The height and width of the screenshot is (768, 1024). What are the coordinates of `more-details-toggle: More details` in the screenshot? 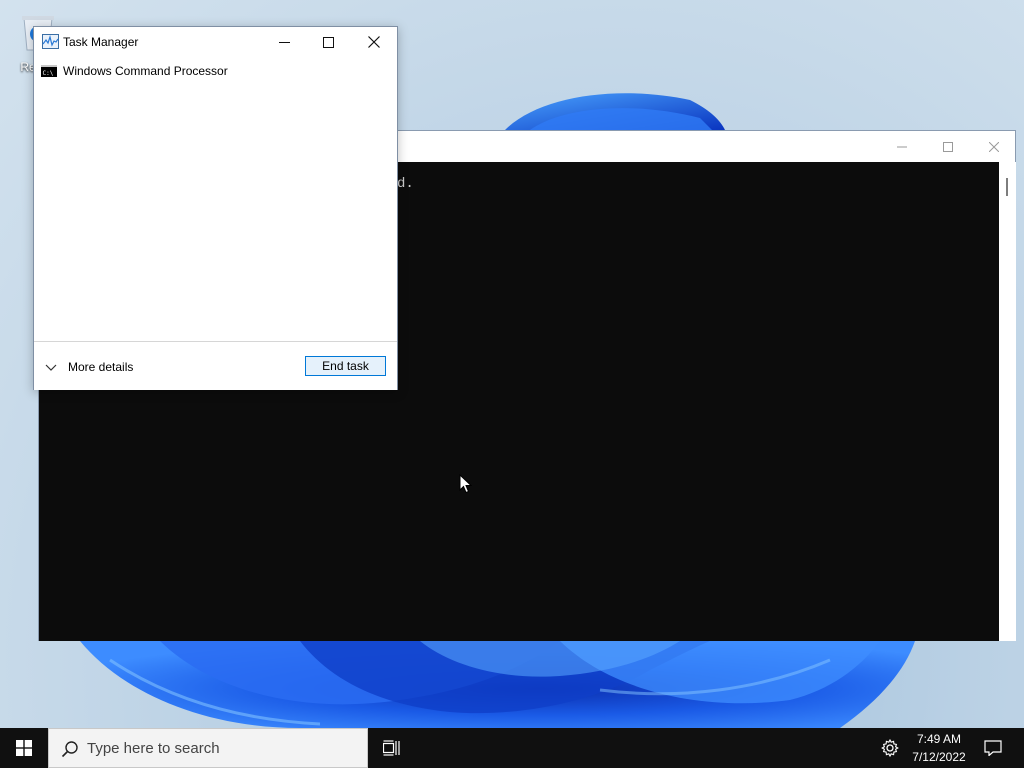 It's located at (88, 367).